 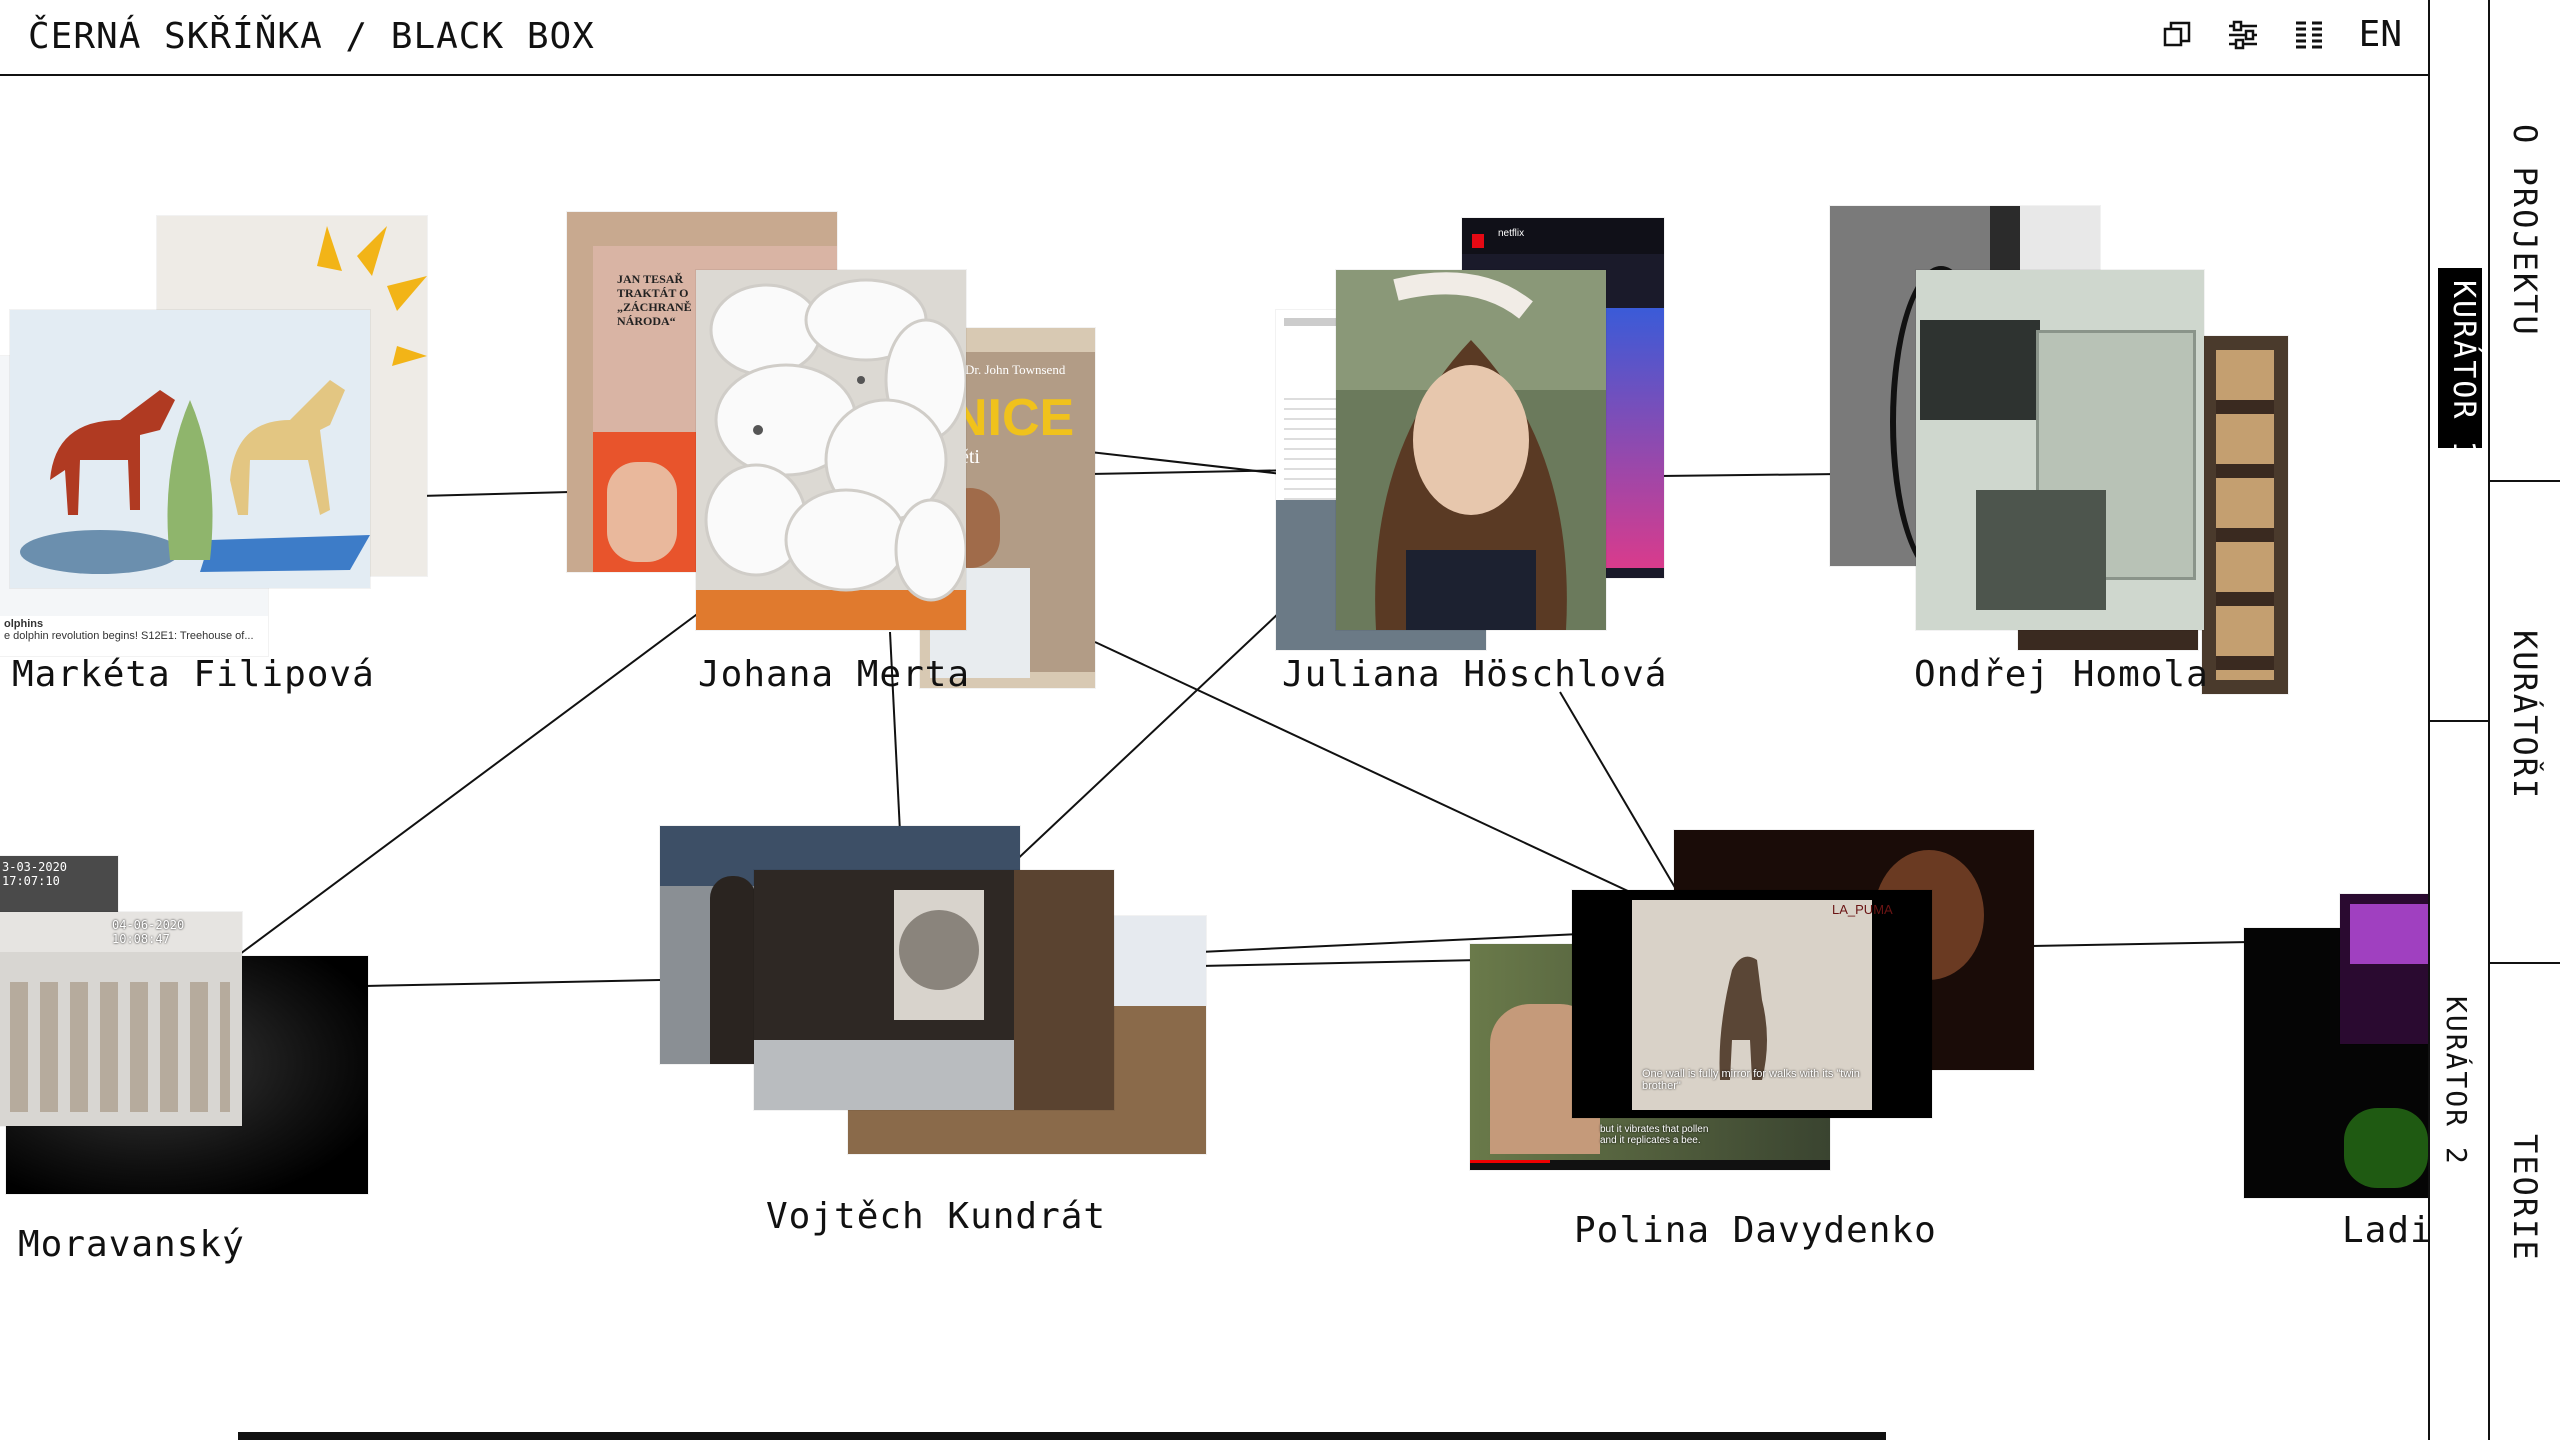 What do you see at coordinates (2525, 1198) in the screenshot?
I see `tab-label: TEORIE` at bounding box center [2525, 1198].